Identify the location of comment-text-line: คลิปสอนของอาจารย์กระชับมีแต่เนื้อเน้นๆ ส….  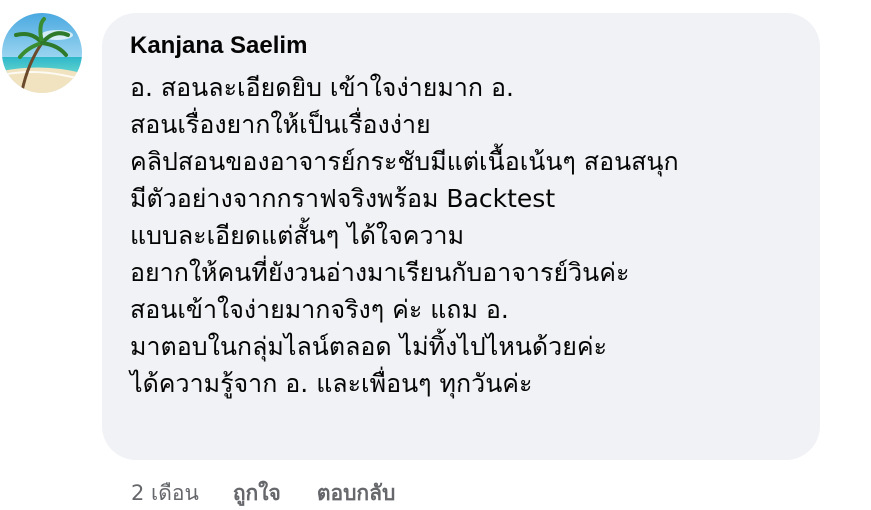
(404, 161).